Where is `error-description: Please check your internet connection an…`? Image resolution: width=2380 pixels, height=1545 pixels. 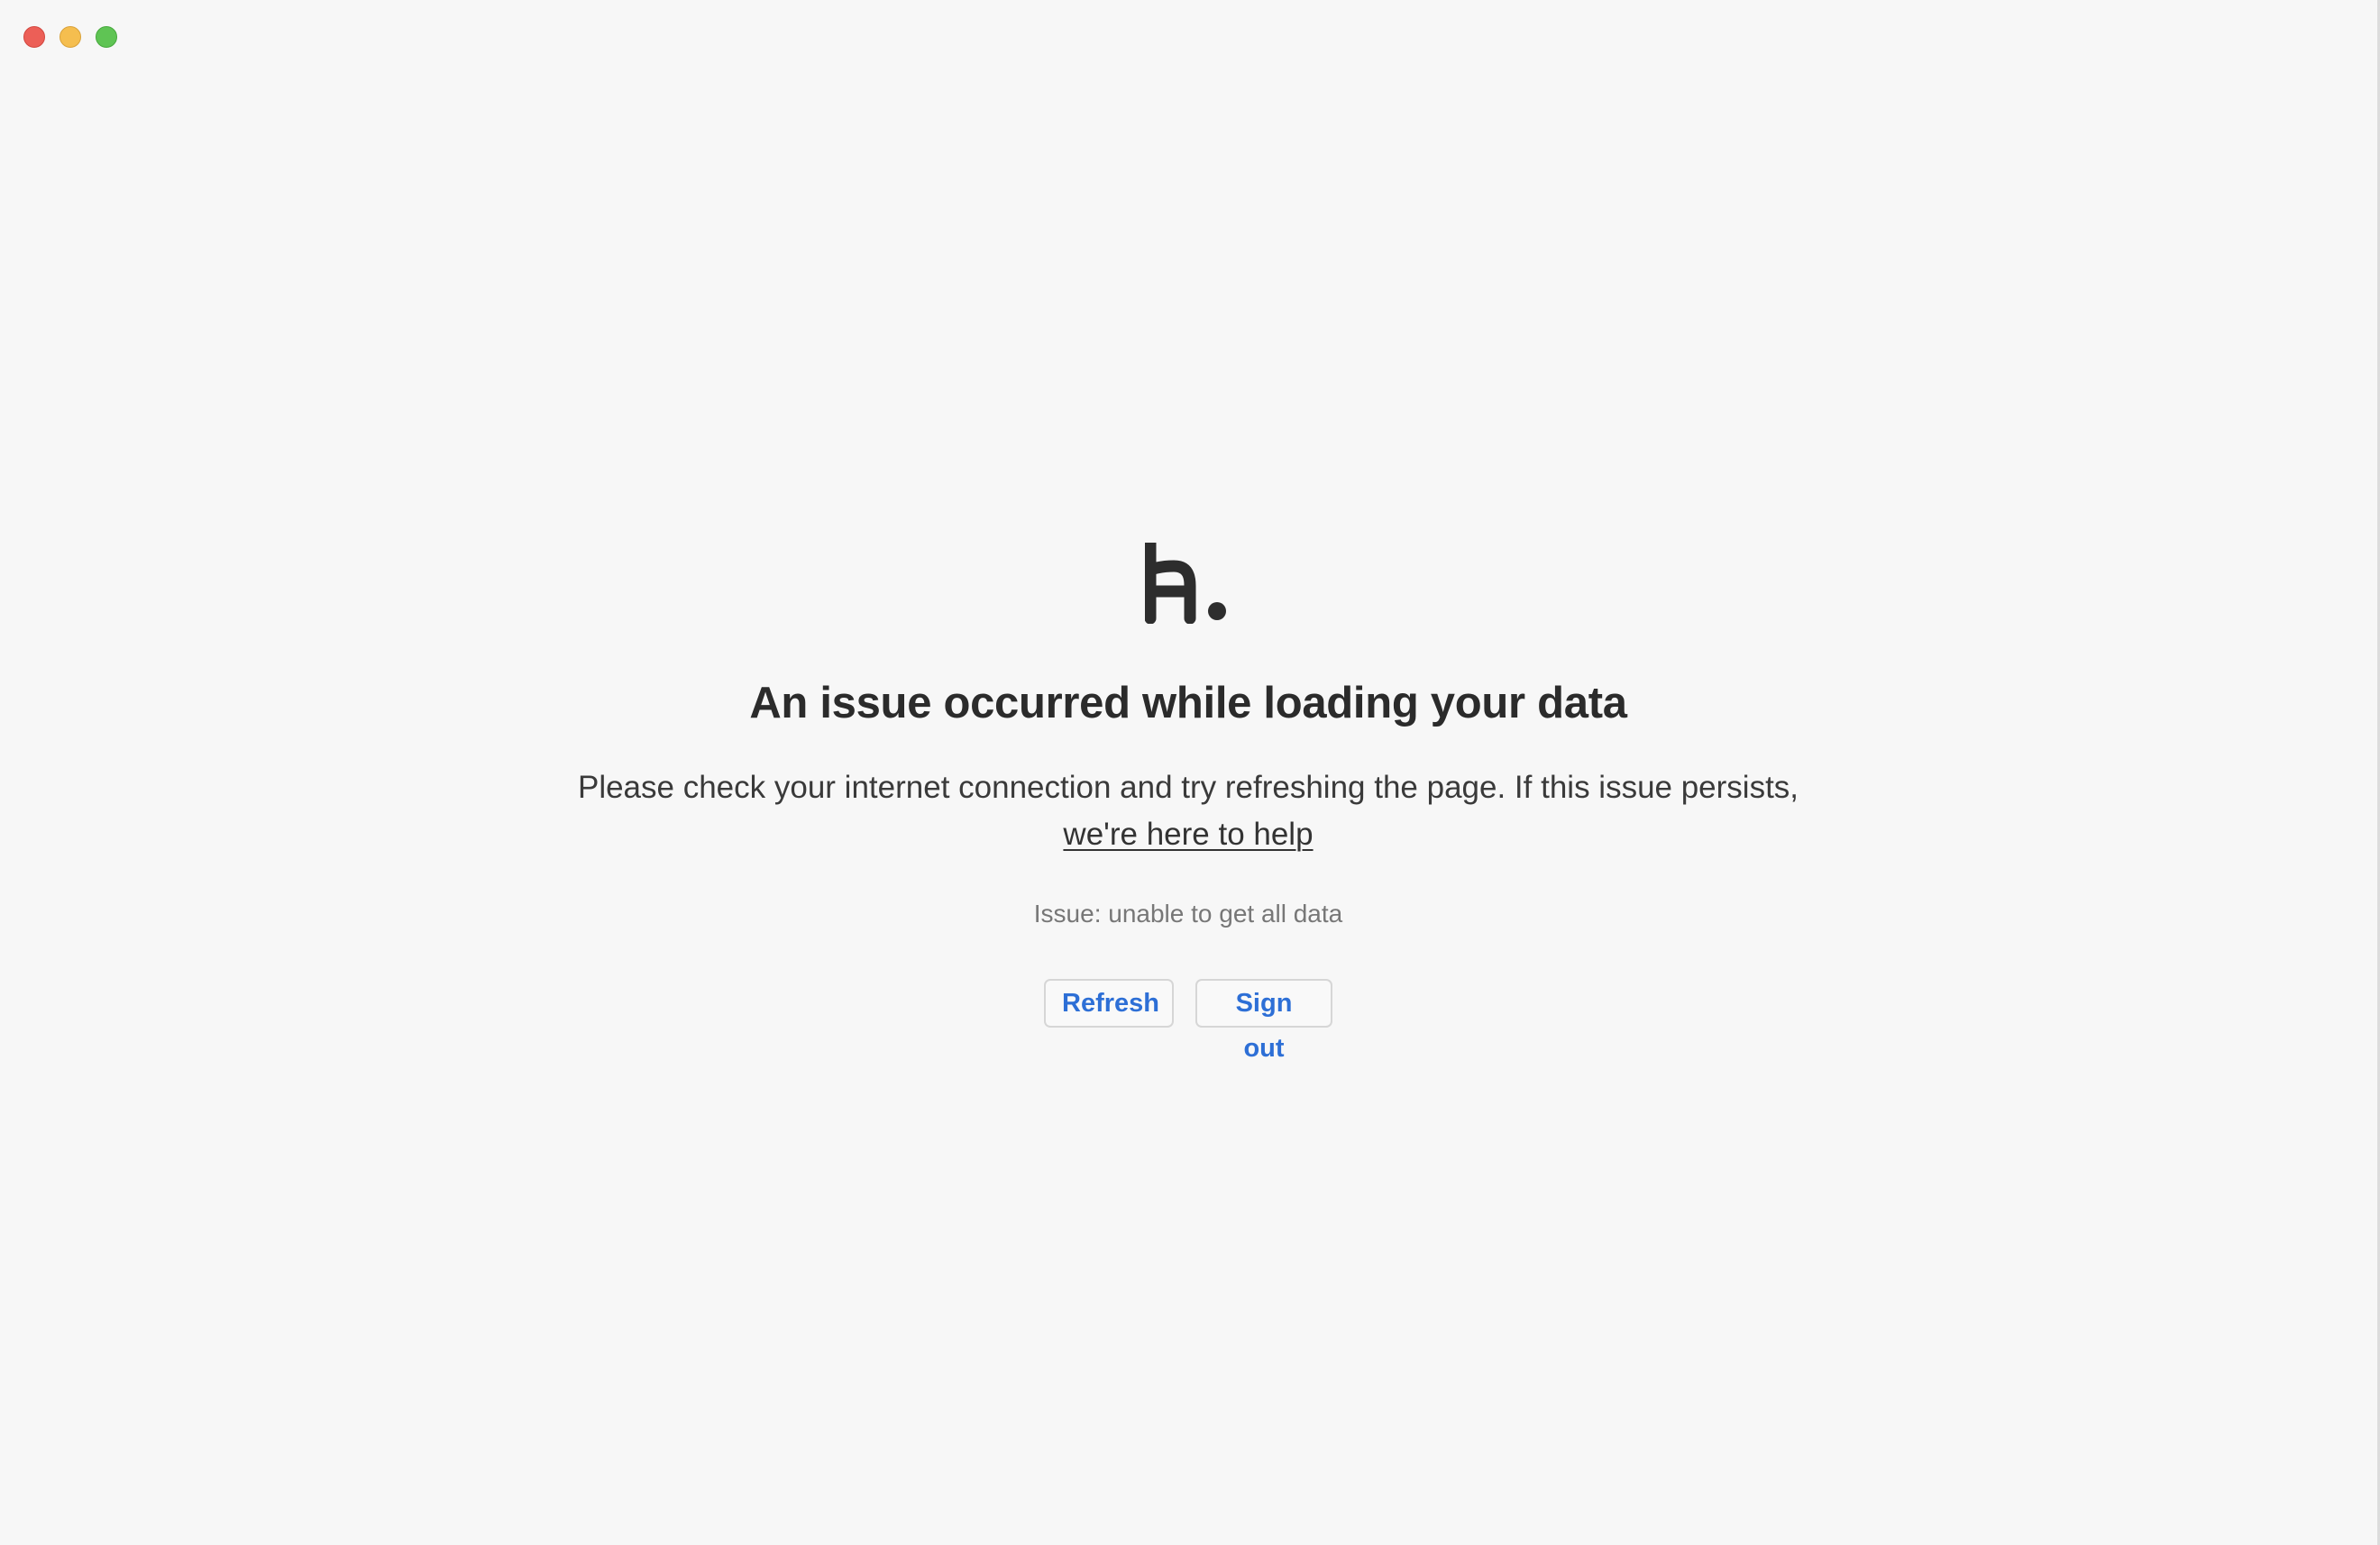 error-description: Please check your internet connection an… is located at coordinates (1188, 811).